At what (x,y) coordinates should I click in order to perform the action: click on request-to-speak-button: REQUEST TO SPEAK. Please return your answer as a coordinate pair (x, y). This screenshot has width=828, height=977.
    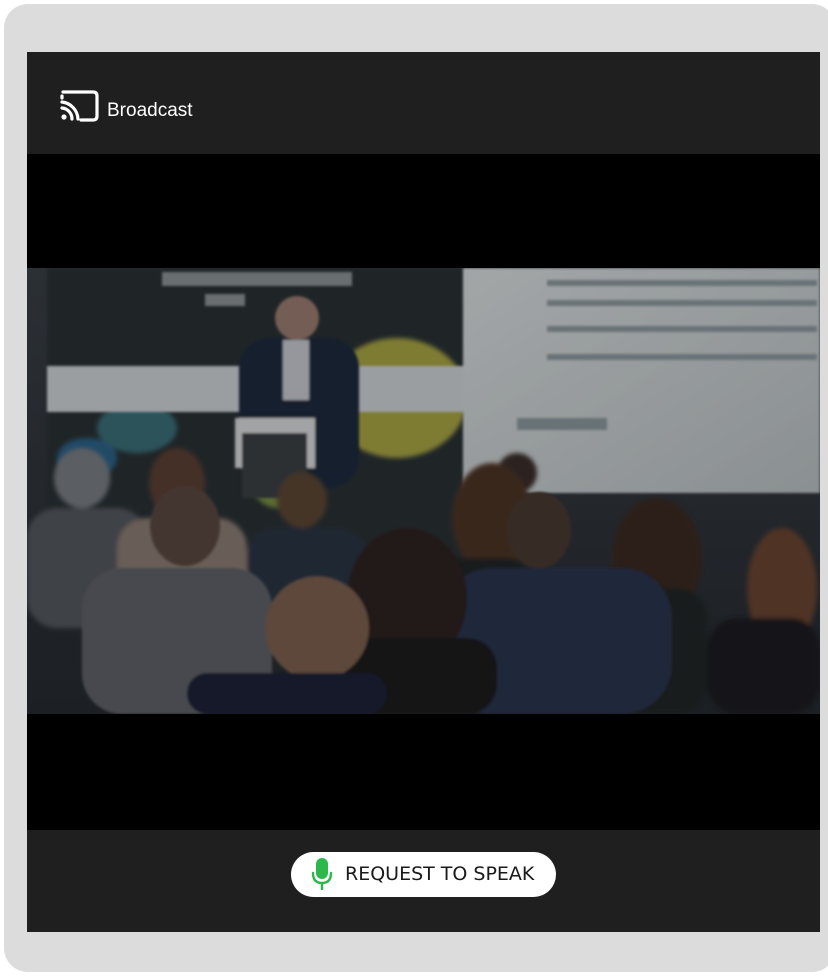
    Looking at the image, I should click on (423, 874).